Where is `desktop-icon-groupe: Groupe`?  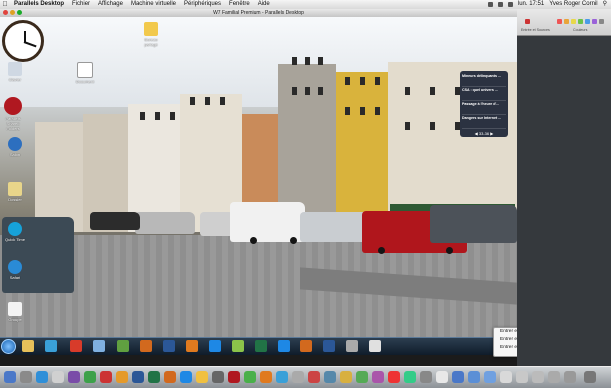 desktop-icon-groupe: Groupe is located at coordinates (15, 312).